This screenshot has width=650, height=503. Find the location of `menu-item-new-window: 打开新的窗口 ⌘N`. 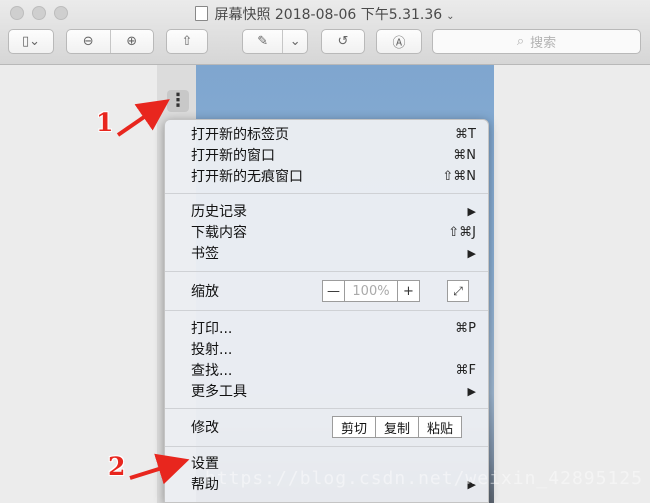

menu-item-new-window: 打开新的窗口 ⌘N is located at coordinates (333, 155).